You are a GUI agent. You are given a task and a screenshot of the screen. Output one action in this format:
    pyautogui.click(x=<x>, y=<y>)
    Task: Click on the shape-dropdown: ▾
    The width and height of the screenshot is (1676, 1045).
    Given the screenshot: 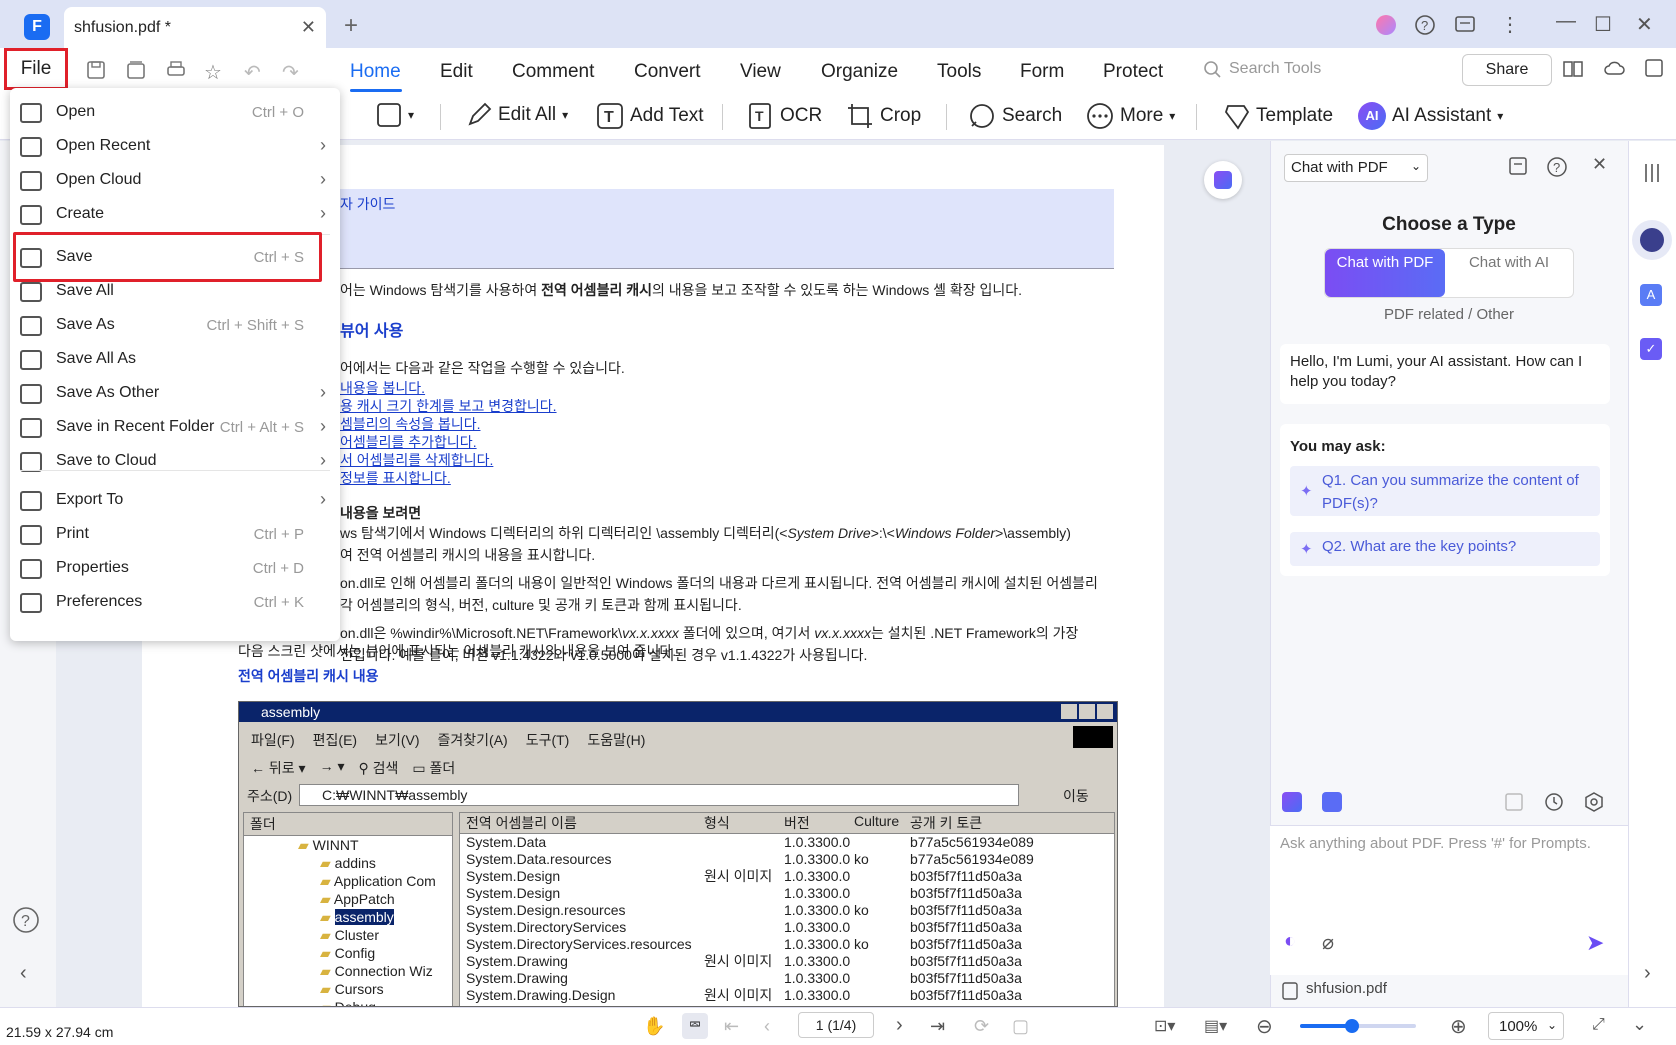 What is the action you would take?
    pyautogui.click(x=395, y=115)
    